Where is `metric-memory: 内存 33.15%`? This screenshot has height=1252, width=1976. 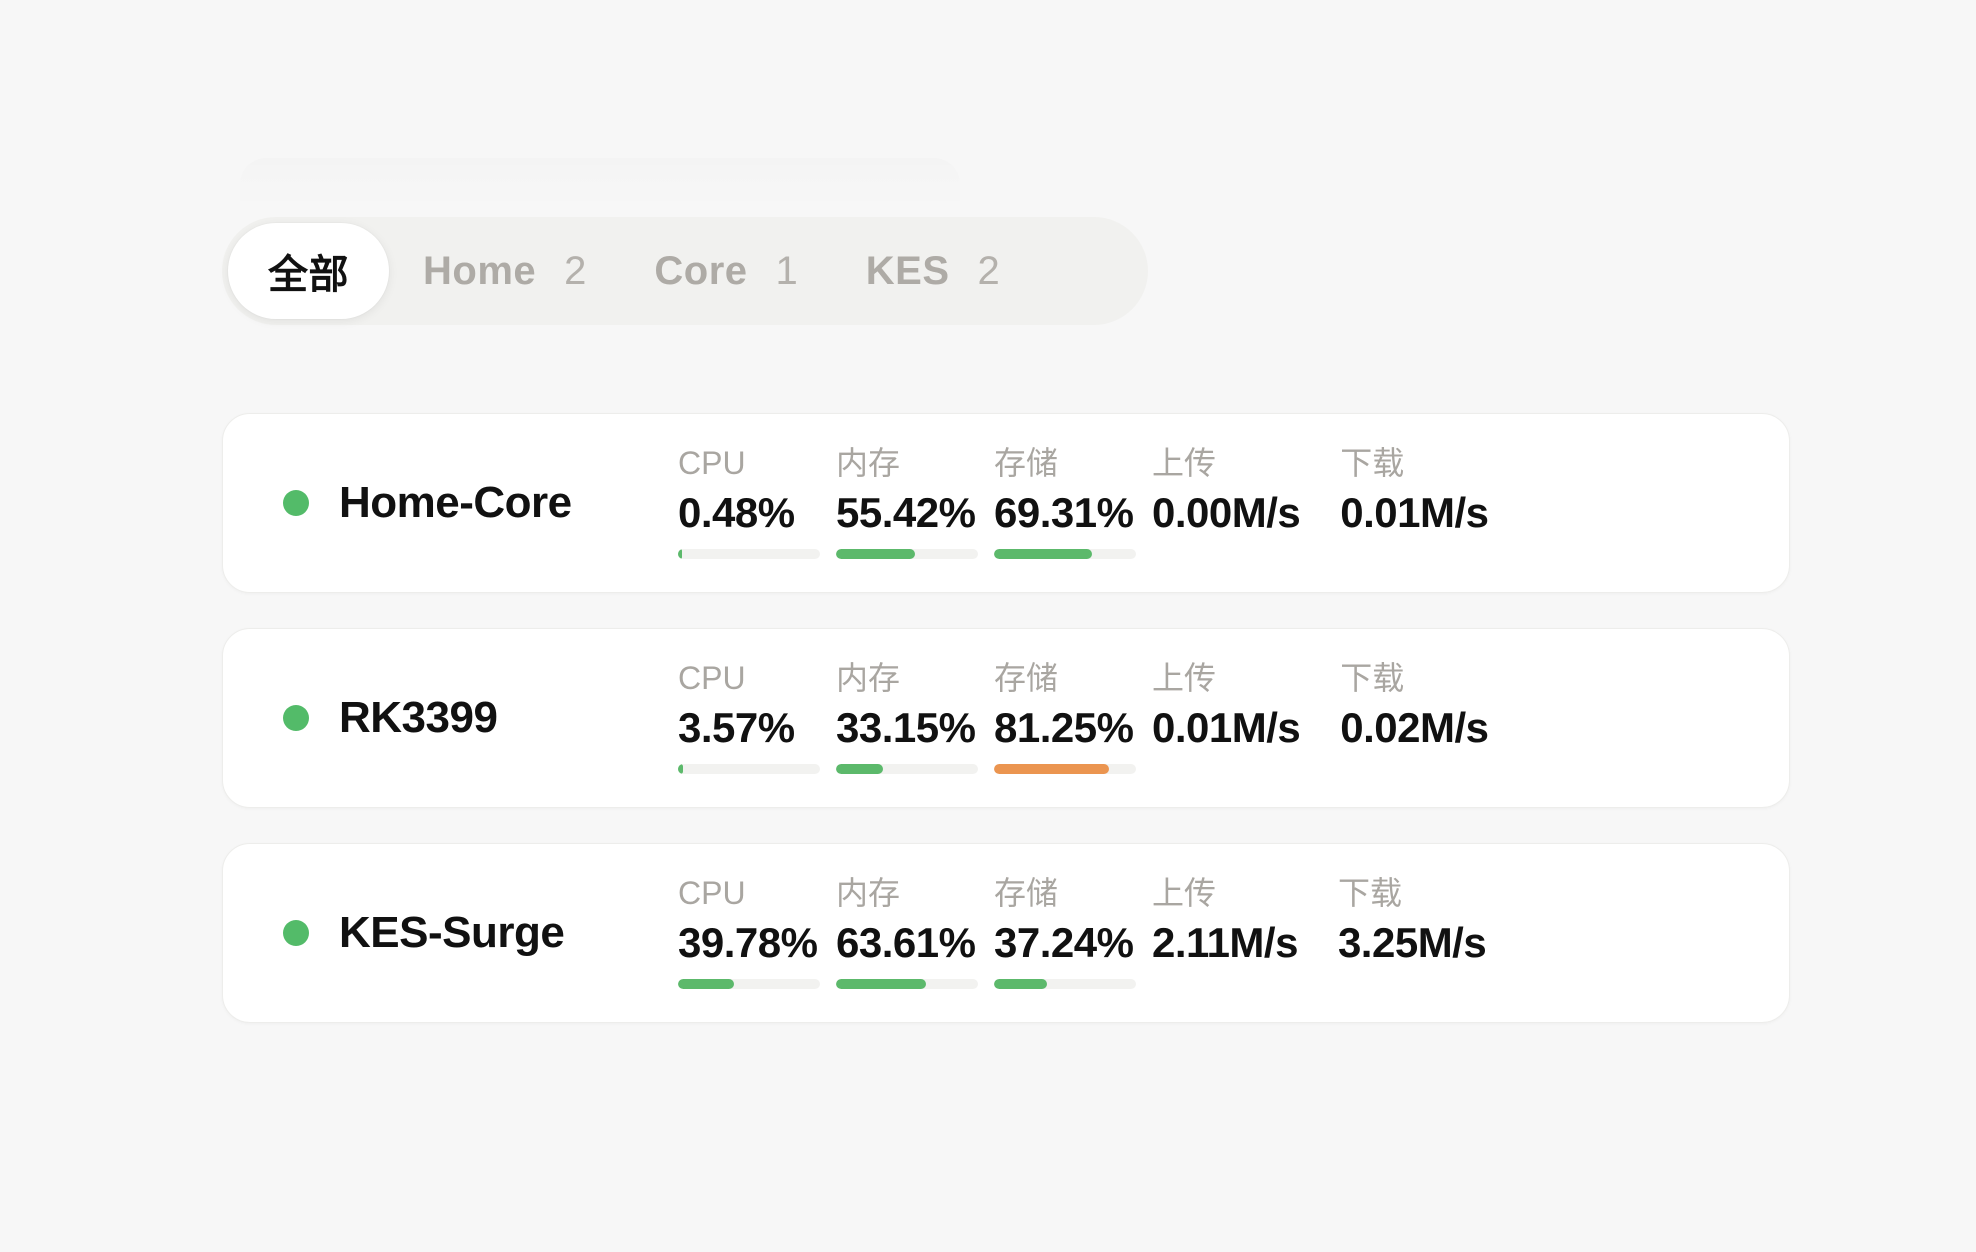
metric-memory: 内存 33.15% is located at coordinates (915, 717).